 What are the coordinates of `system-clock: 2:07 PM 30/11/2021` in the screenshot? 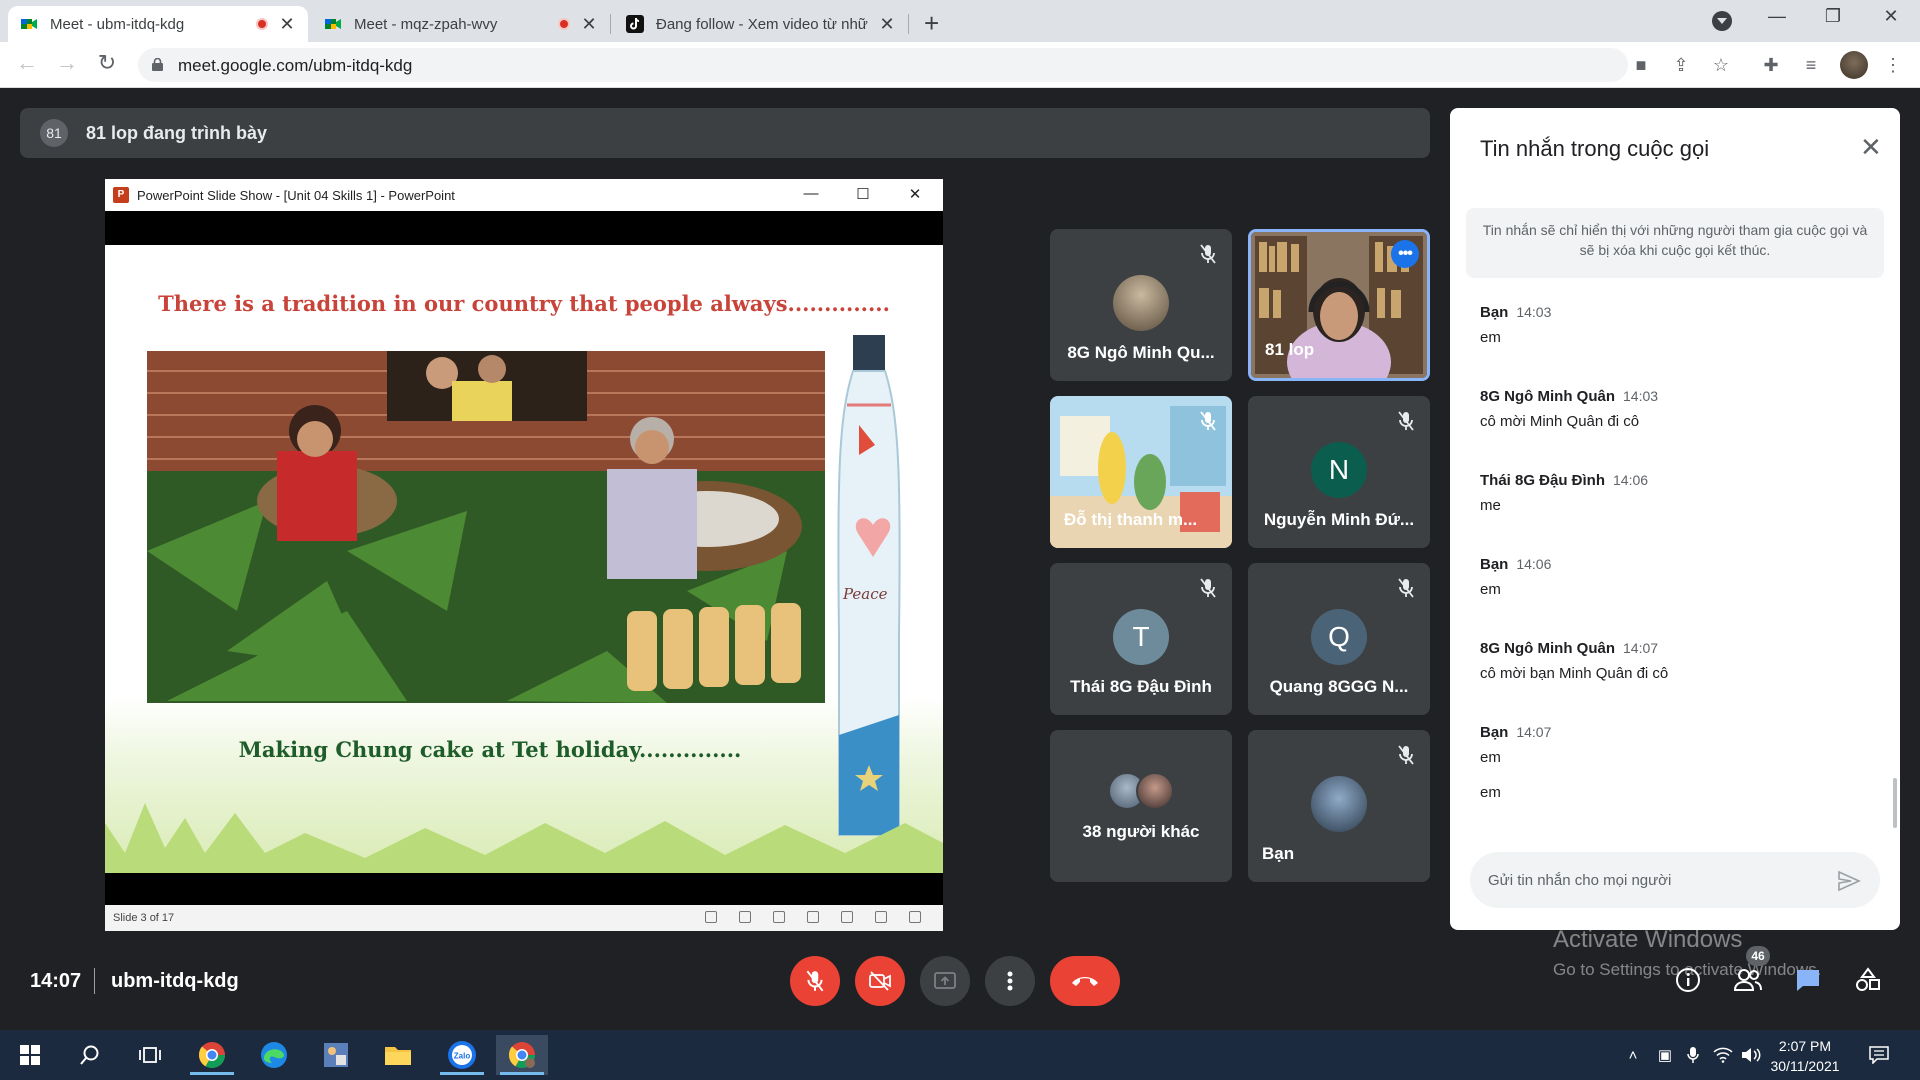 It's located at (1805, 1056).